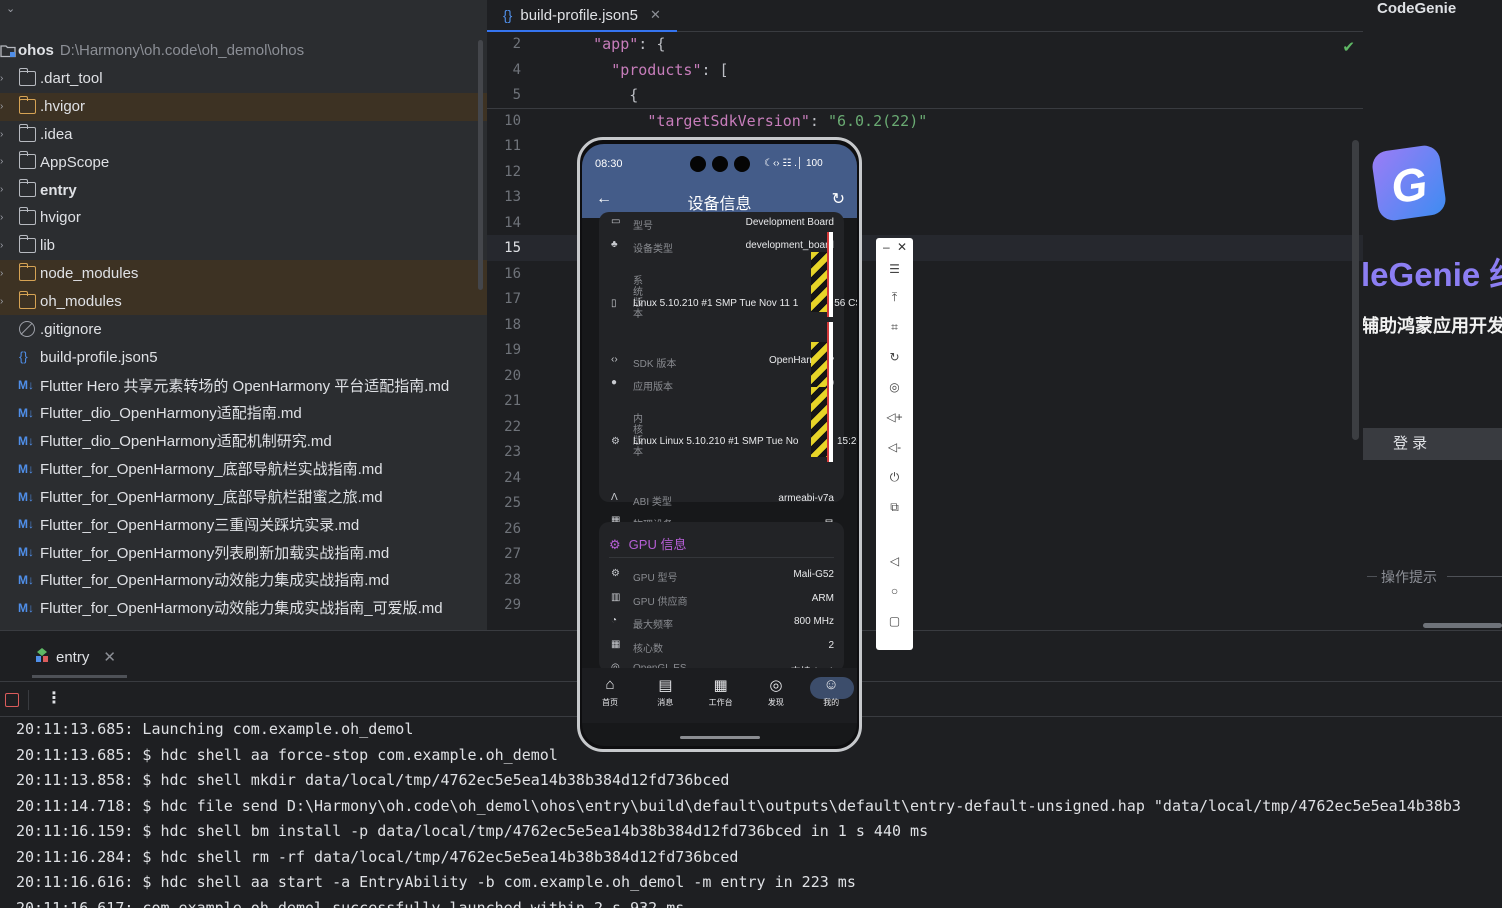  Describe the element at coordinates (243, 162) in the screenshot. I see `tree-item: › AppScope` at that location.